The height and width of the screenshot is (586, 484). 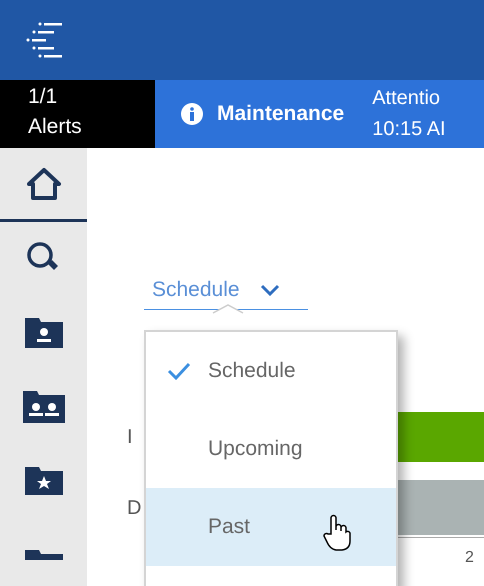 I want to click on alerts-label: Alerts, so click(x=55, y=127).